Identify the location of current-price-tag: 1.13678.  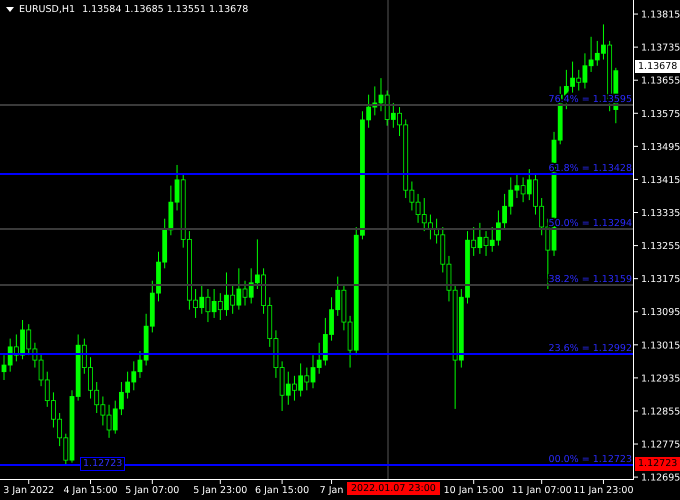
(657, 66).